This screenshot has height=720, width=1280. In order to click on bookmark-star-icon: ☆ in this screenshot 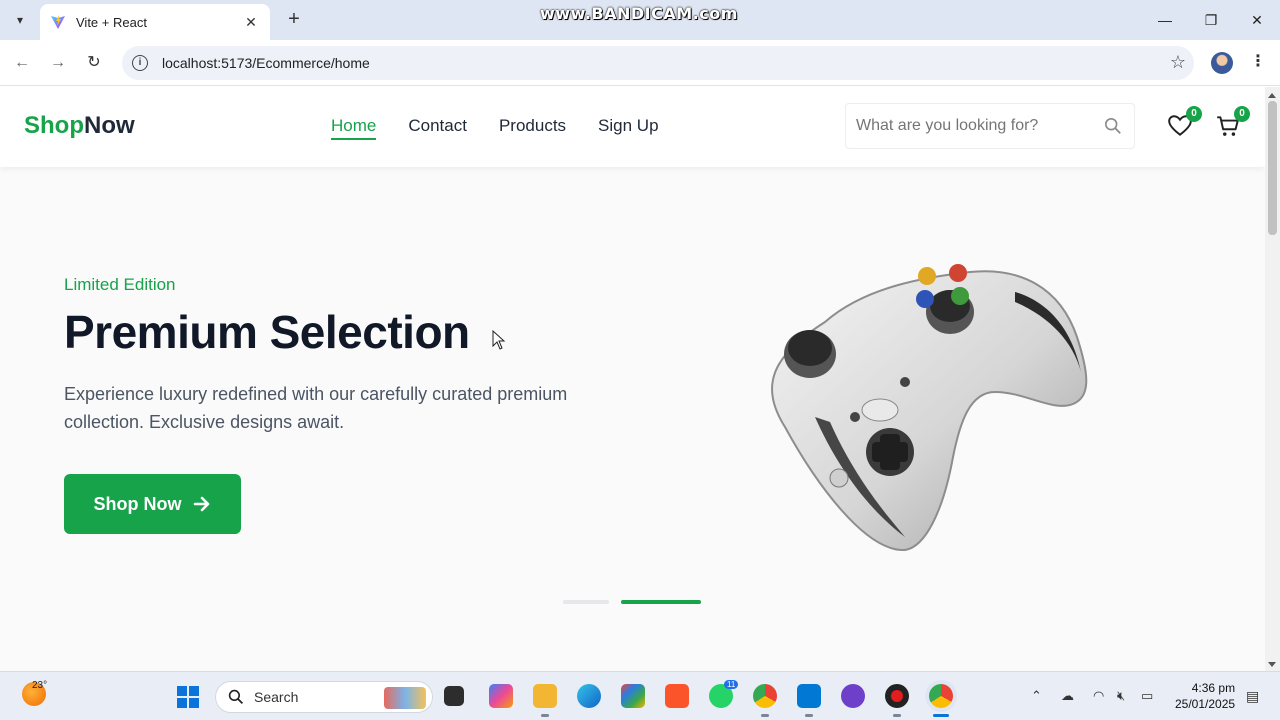, I will do `click(1178, 62)`.